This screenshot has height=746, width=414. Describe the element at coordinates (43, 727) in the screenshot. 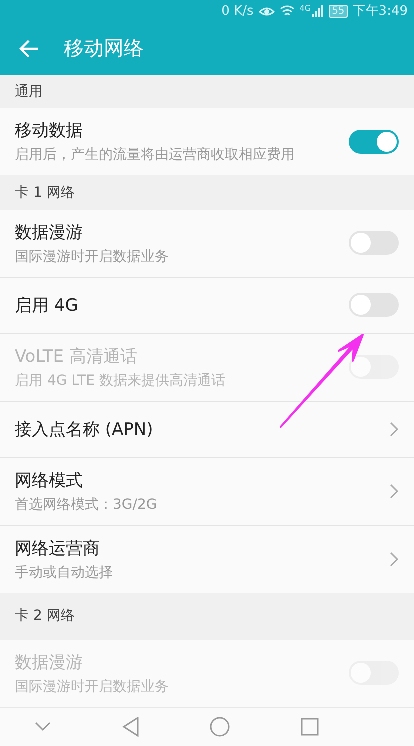

I see `collapse-button` at that location.